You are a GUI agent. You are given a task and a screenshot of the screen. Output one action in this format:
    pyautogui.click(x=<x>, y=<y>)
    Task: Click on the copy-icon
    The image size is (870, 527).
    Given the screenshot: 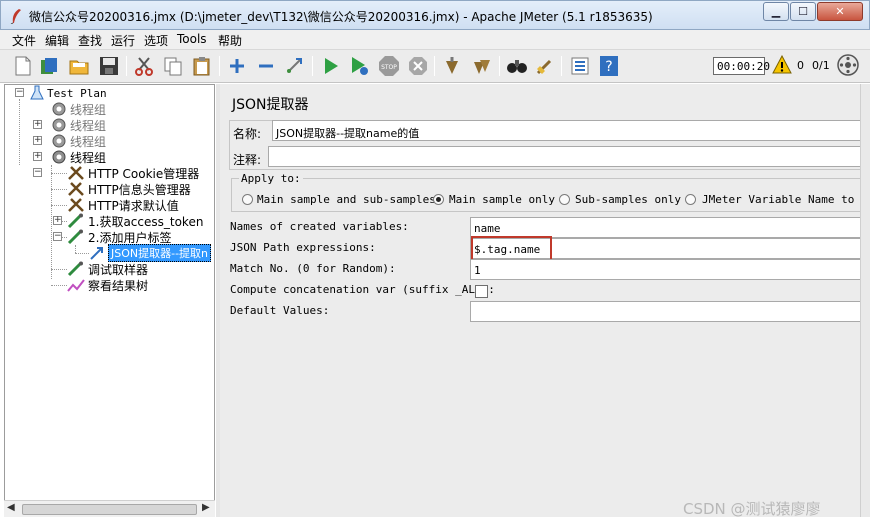 What is the action you would take?
    pyautogui.click(x=173, y=66)
    